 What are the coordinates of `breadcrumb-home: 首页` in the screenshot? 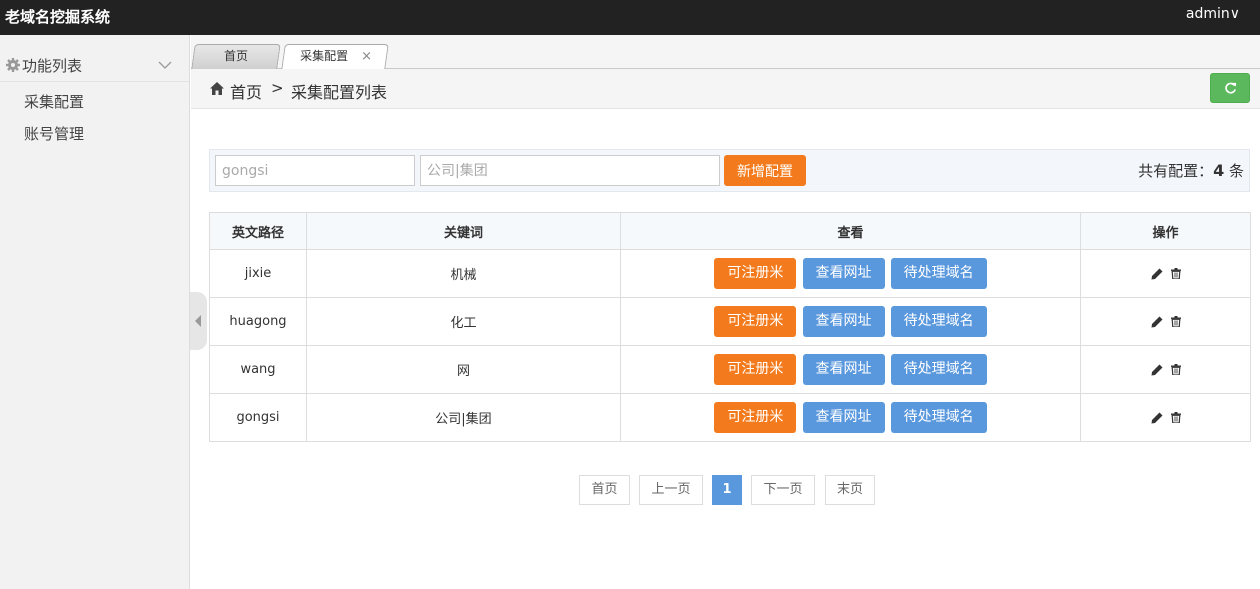 It's located at (246, 91).